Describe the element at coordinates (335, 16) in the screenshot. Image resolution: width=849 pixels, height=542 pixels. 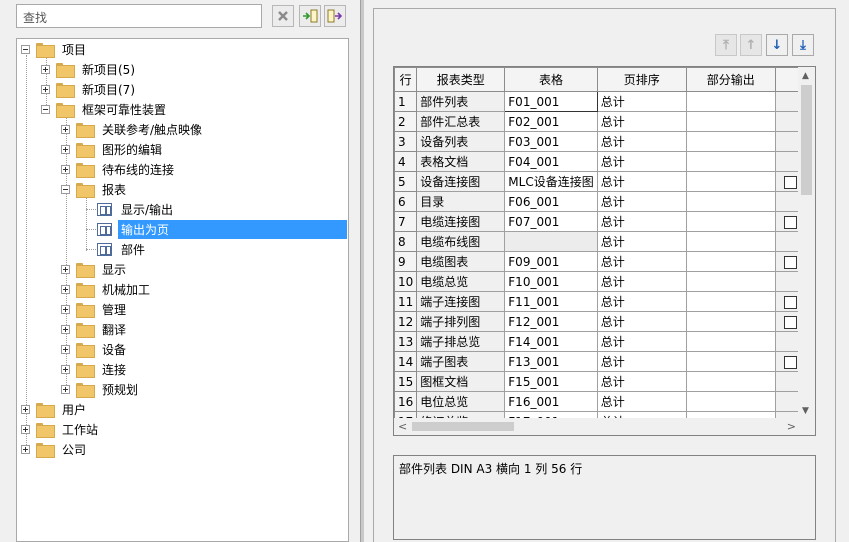
I see `export-button` at that location.